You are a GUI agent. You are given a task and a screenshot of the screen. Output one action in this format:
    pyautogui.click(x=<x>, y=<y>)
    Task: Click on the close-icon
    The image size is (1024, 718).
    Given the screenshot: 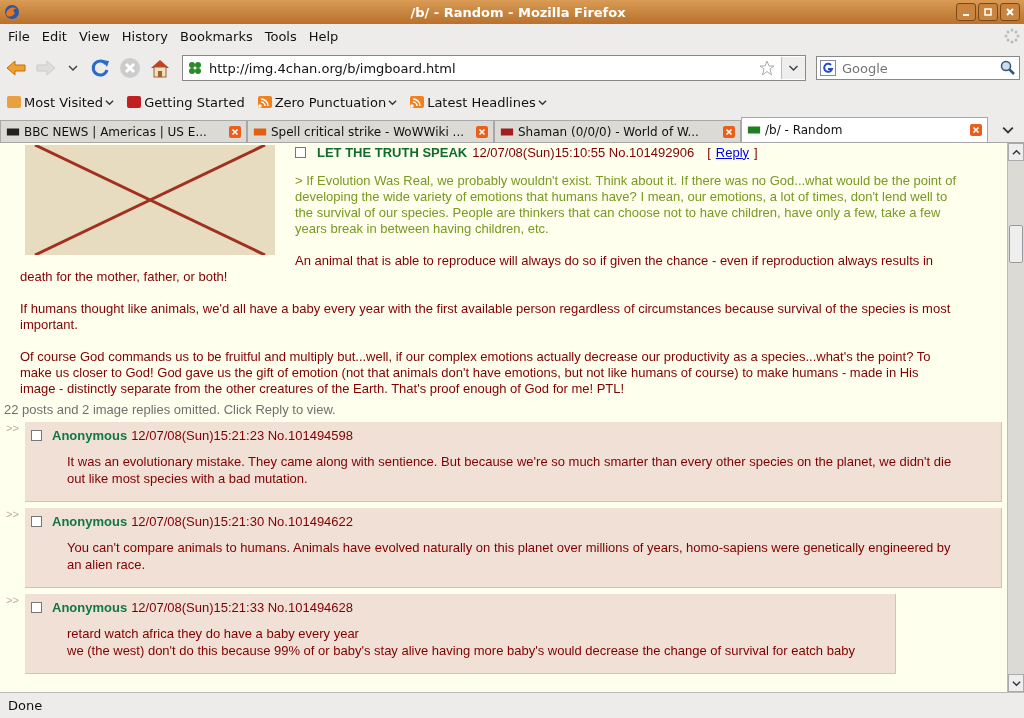 What is the action you would take?
    pyautogui.click(x=1010, y=12)
    